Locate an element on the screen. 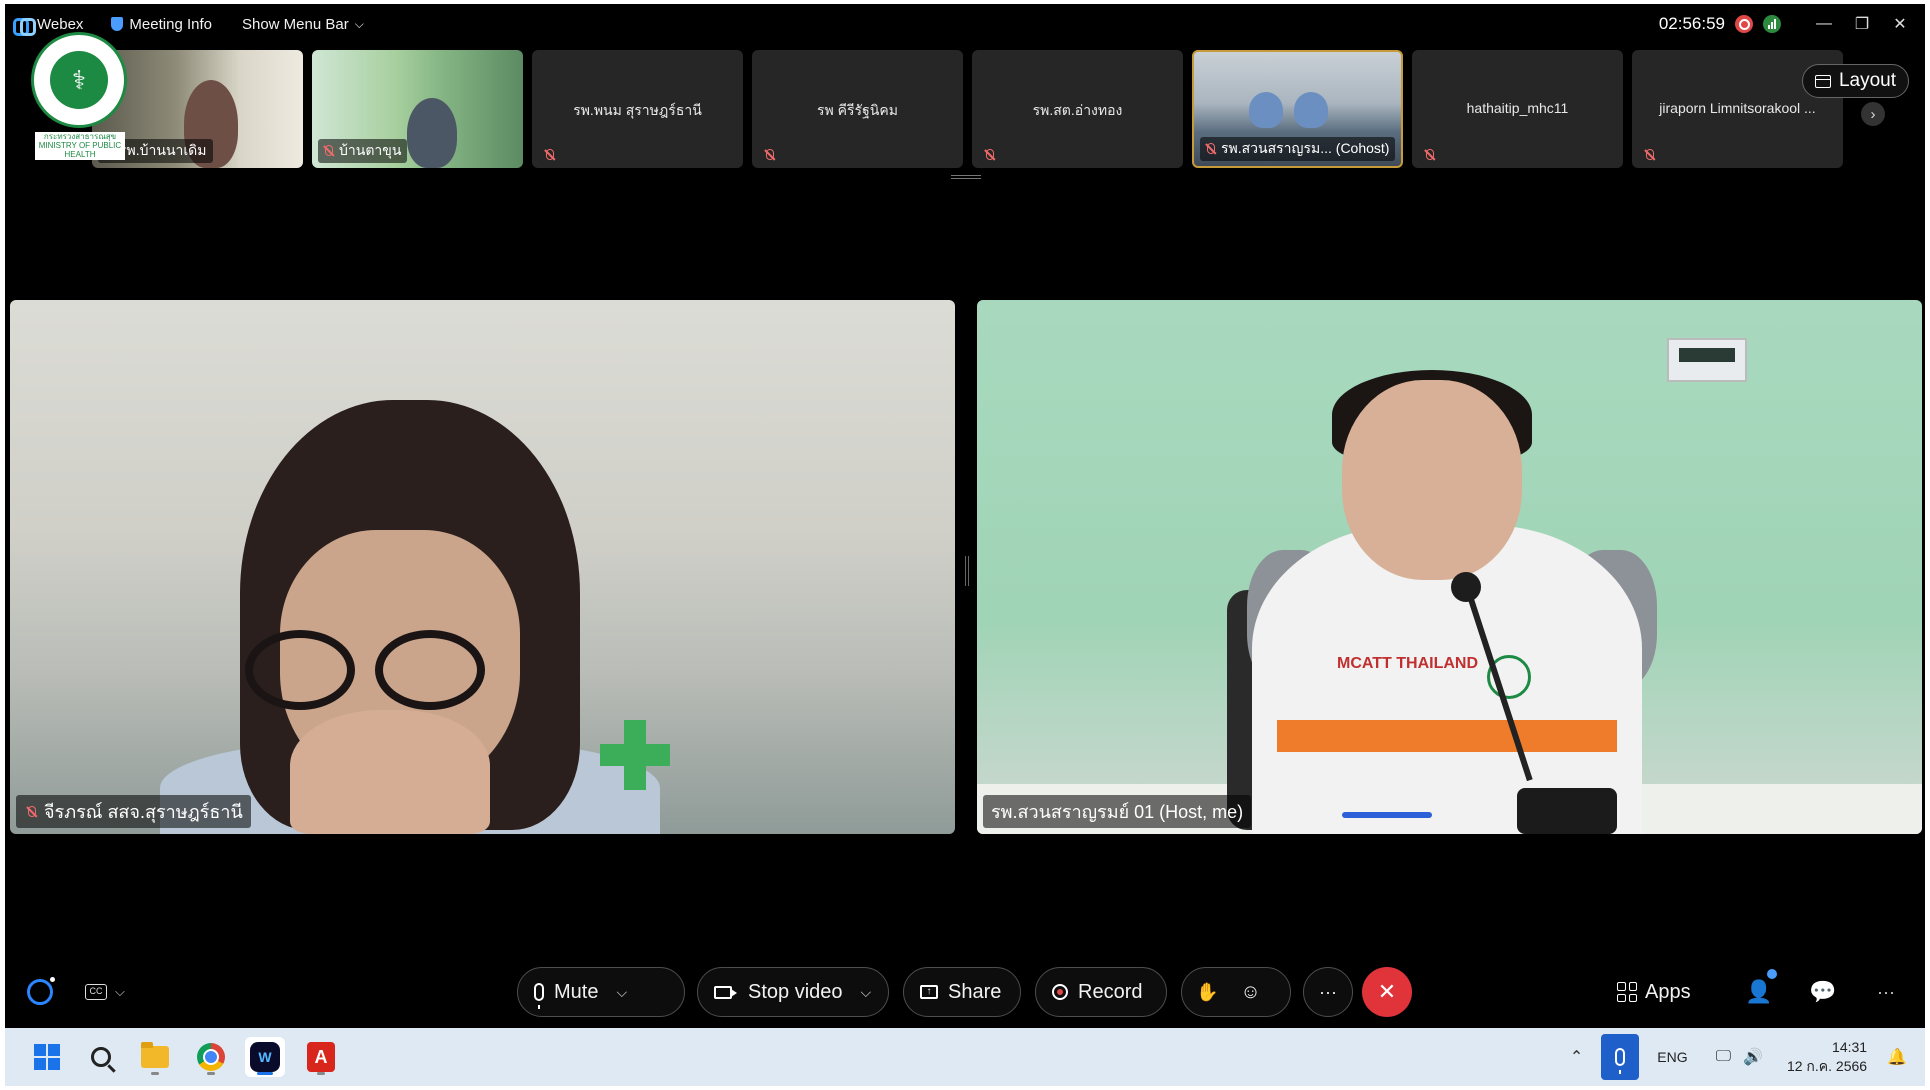  app-name: Webex is located at coordinates (60, 24).